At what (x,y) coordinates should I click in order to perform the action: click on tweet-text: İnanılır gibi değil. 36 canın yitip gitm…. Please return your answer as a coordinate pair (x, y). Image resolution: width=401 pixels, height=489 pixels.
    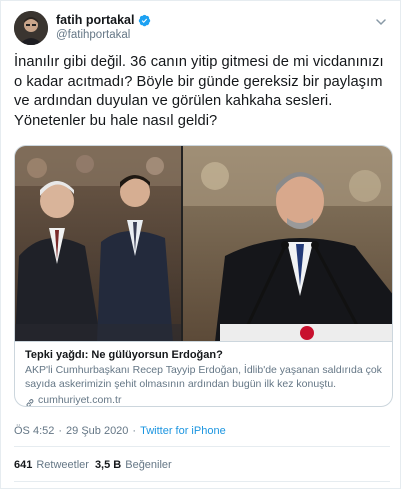
    Looking at the image, I should click on (199, 91).